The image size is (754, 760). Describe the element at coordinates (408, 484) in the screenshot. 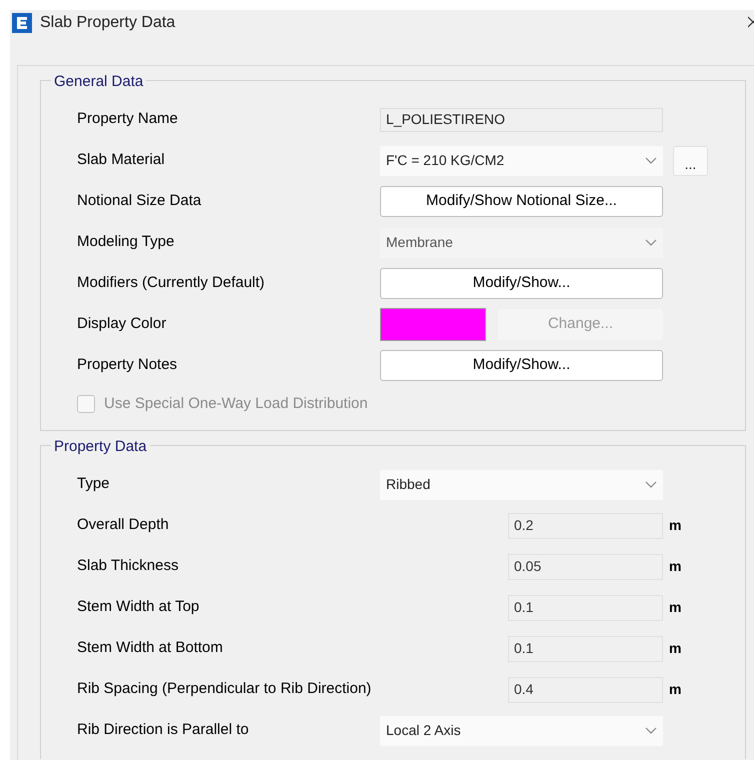

I see `dropdown-value: Ribbed` at that location.